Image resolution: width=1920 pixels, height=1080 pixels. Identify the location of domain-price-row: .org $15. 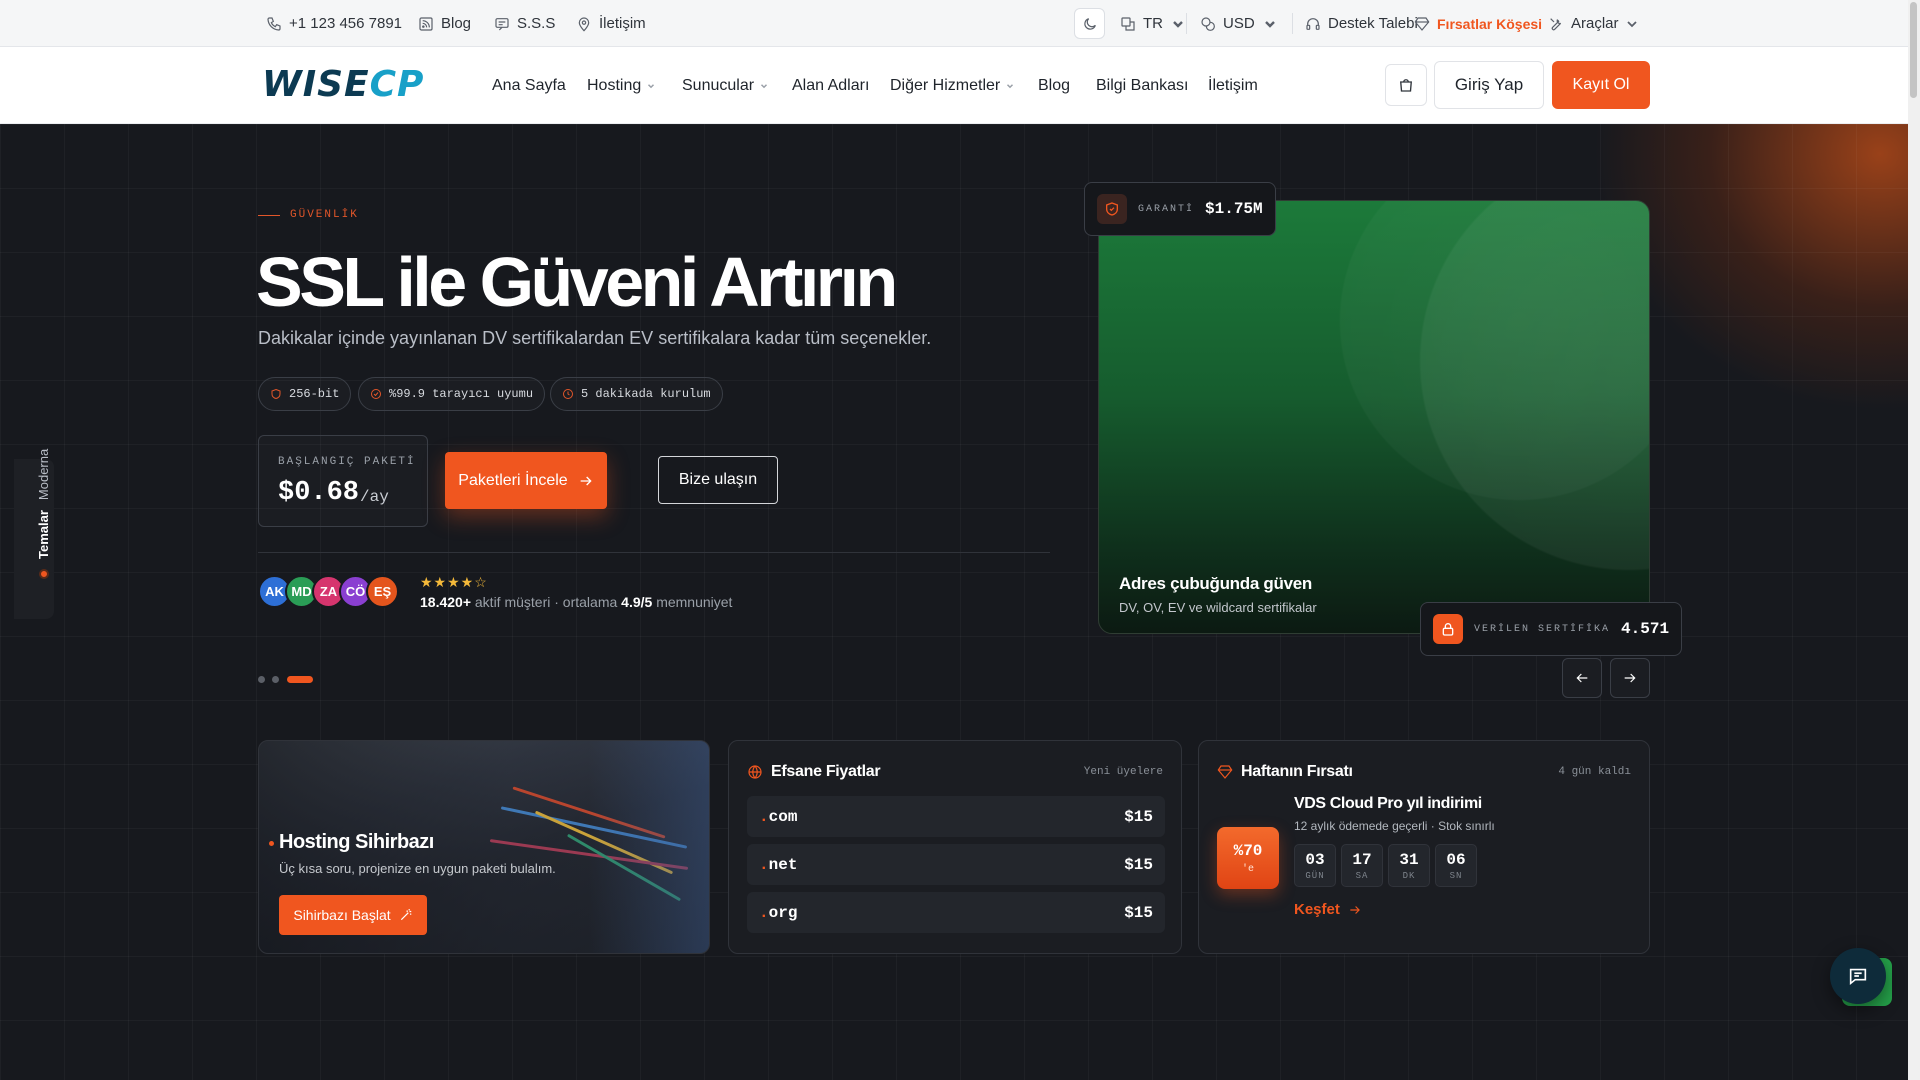
(956, 912).